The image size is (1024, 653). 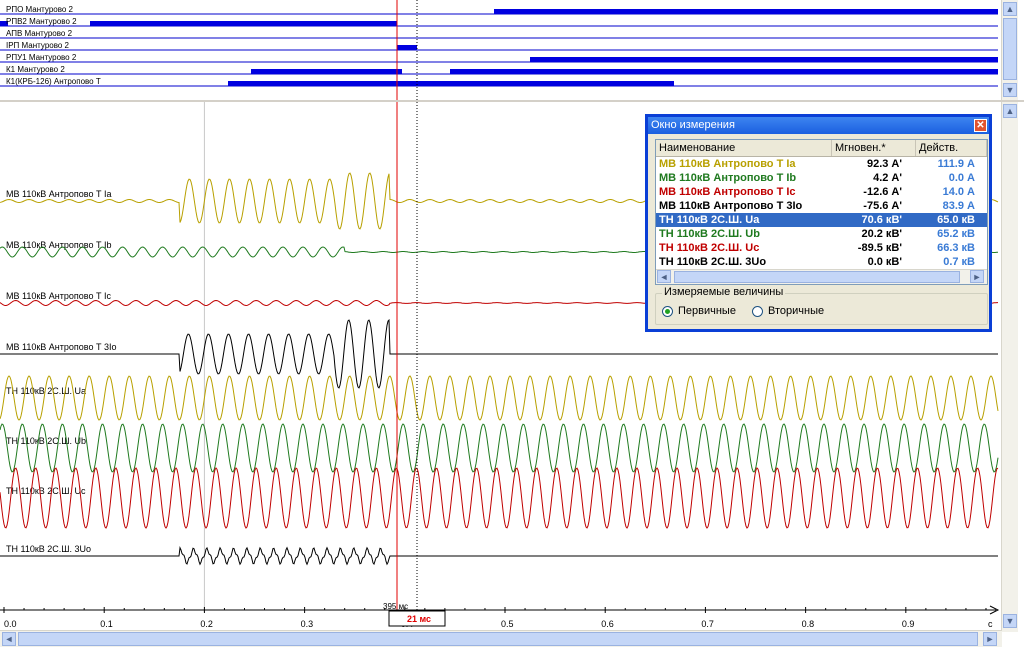 I want to click on time-axis-tick-label: 0.3, so click(x=307, y=624).